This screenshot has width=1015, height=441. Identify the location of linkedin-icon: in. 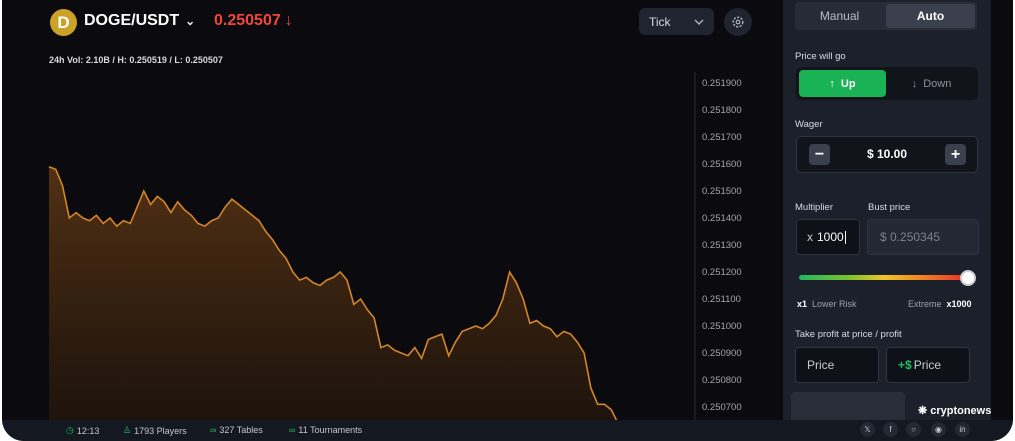
(962, 429).